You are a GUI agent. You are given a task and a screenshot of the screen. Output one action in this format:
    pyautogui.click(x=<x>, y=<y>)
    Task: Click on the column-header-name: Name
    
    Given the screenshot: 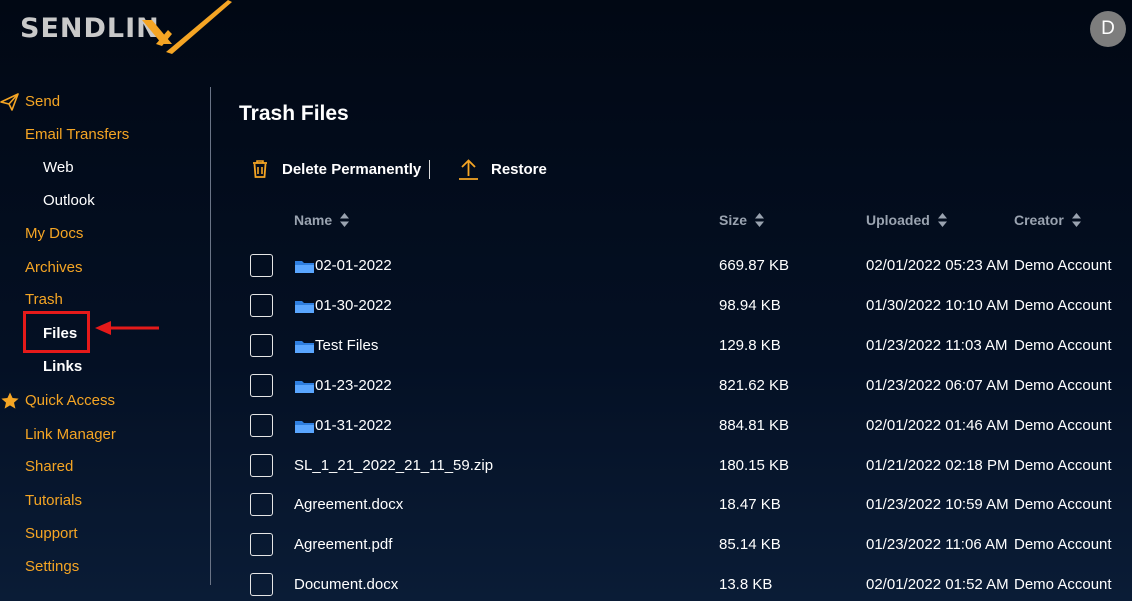 What is the action you would take?
    pyautogui.click(x=322, y=220)
    